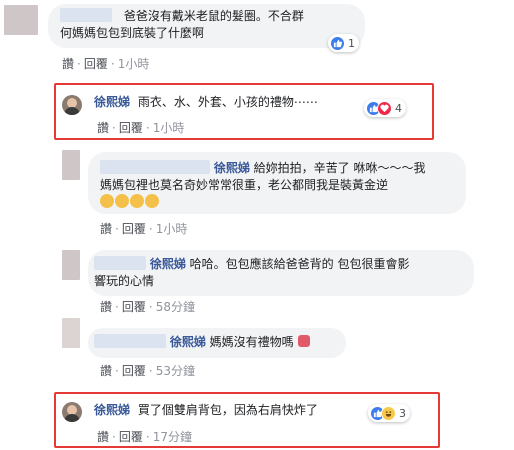  Describe the element at coordinates (132, 33) in the screenshot. I see `comment-text: 何媽媽包包到底裝了什麼啊` at that location.